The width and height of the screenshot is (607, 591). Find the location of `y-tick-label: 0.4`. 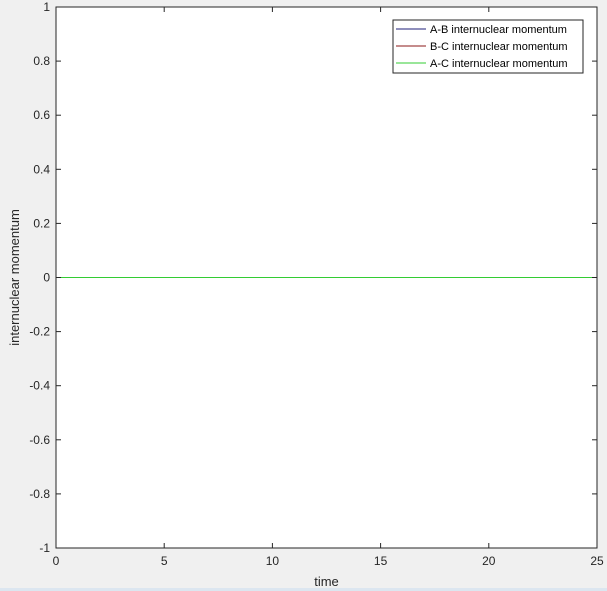

y-tick-label: 0.4 is located at coordinates (41, 169).